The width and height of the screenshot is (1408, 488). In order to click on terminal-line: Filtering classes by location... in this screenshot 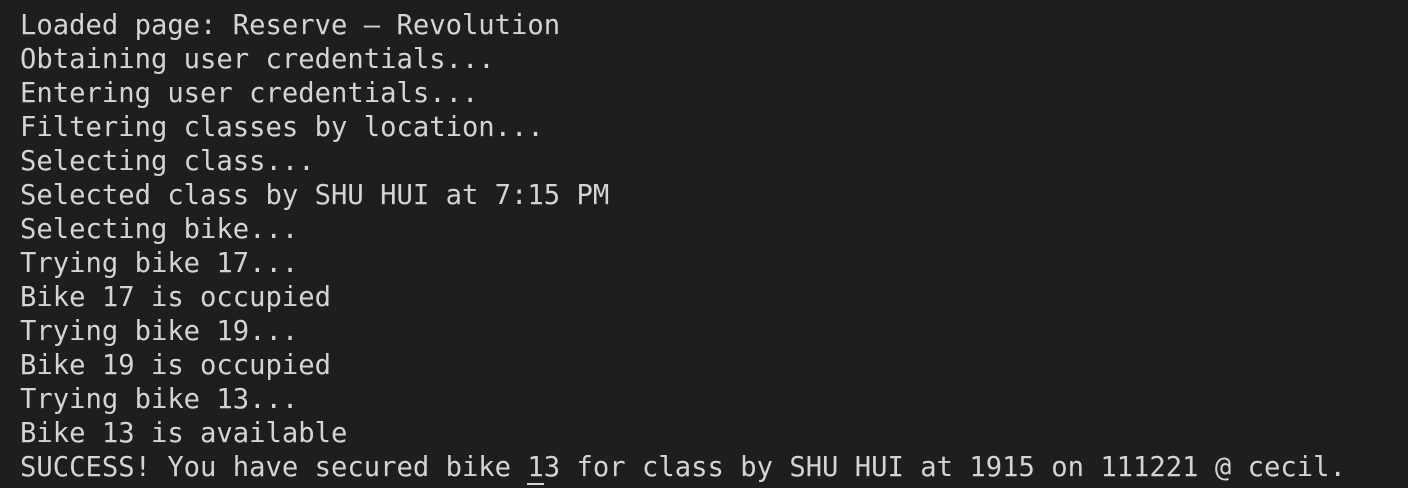, I will do `click(282, 127)`.